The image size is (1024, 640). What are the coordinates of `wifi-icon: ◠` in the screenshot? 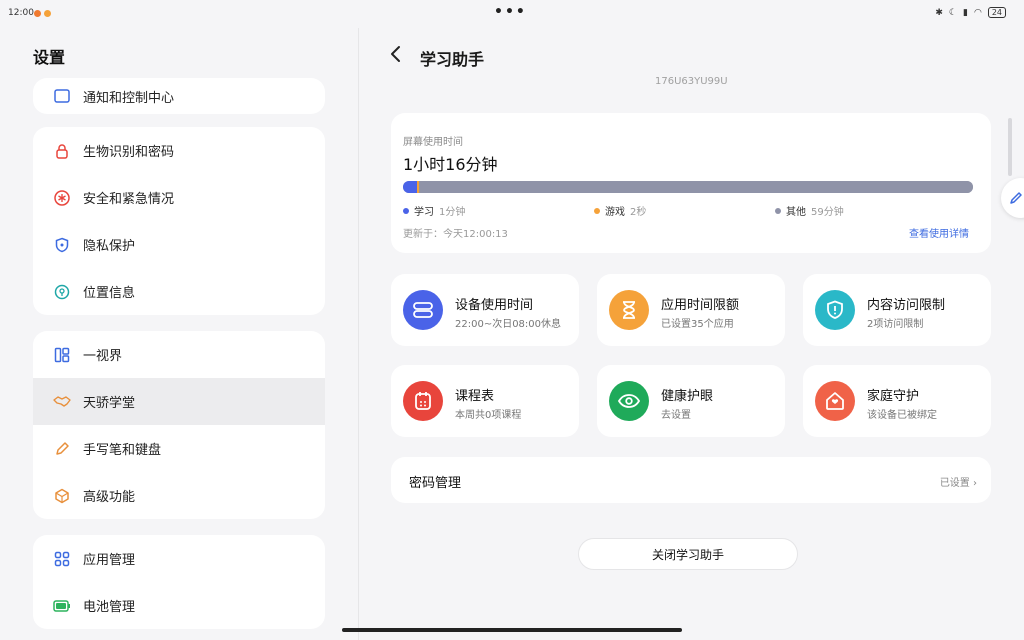 It's located at (977, 12).